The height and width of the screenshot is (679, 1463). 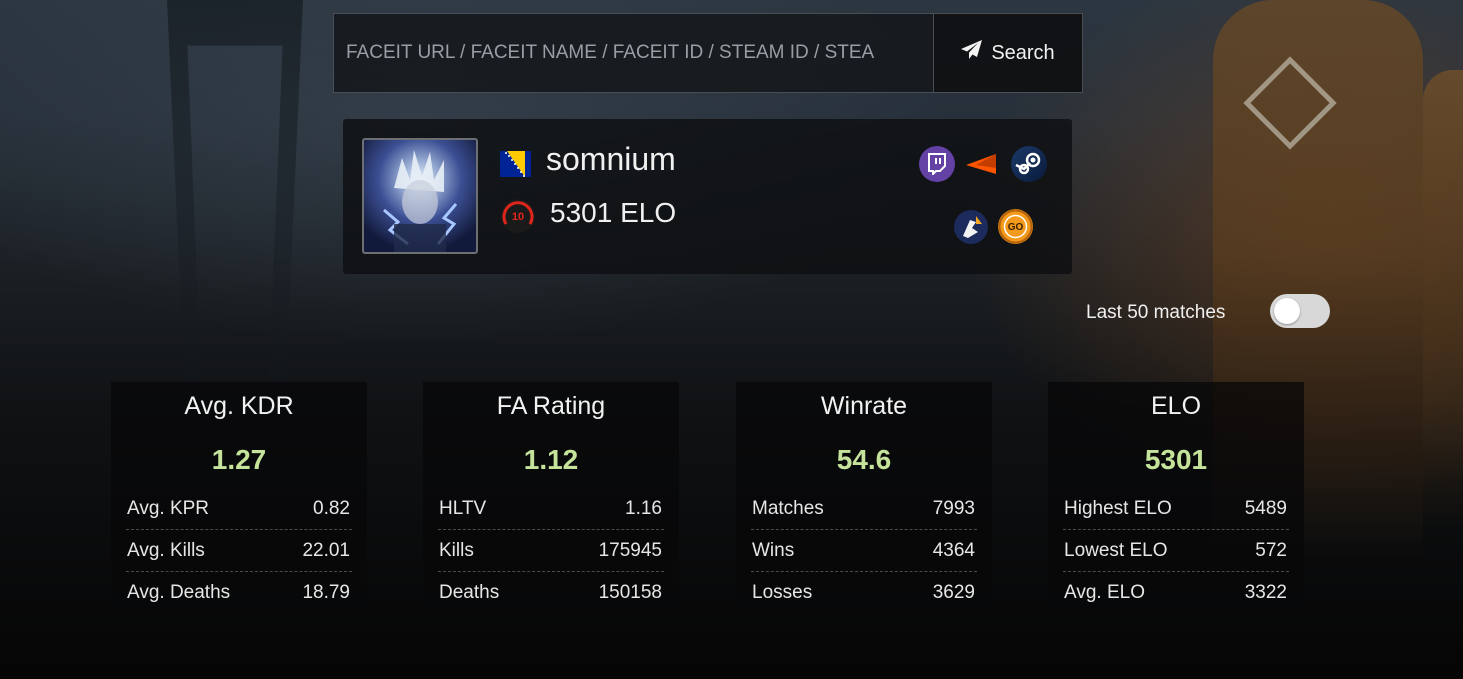 I want to click on stat-card: Winrate 54.6 Matches 7993 Wins 4364 Losses 3629, so click(x=864, y=497).